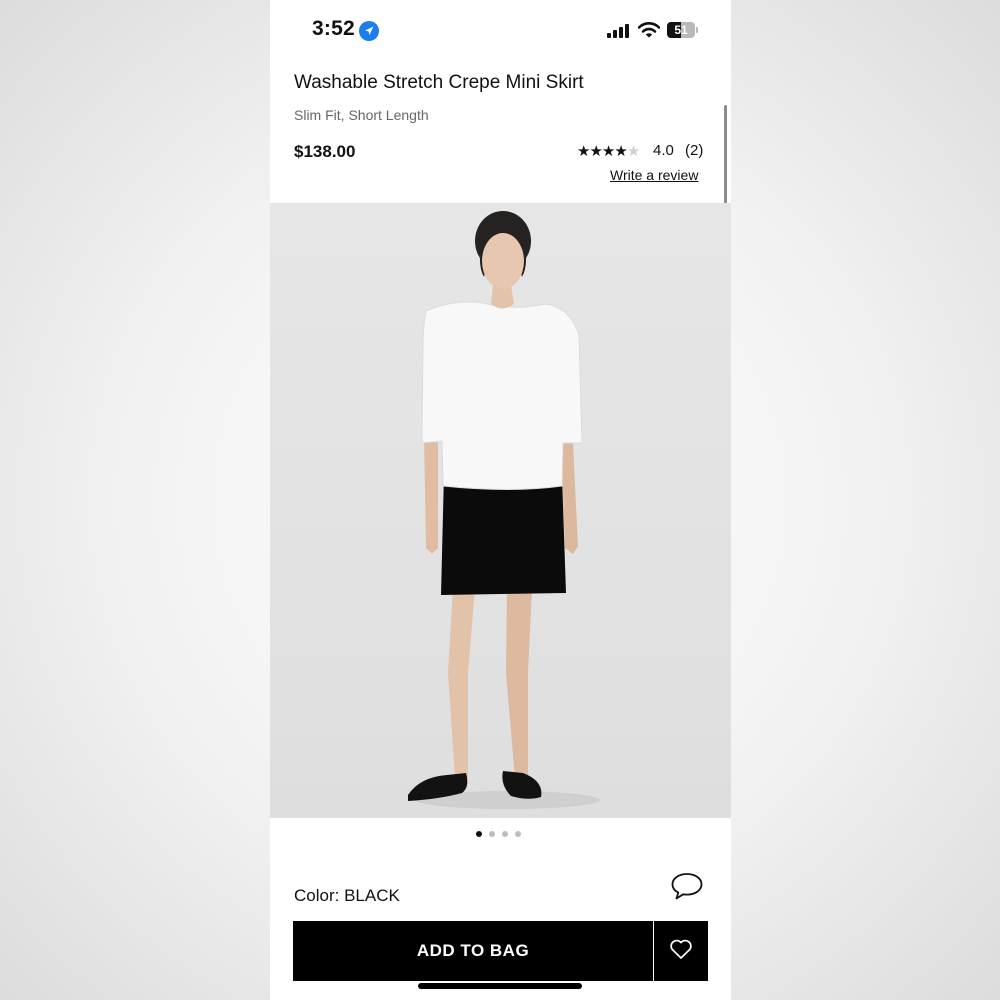 The height and width of the screenshot is (1000, 1000). What do you see at coordinates (663, 150) in the screenshot?
I see `rating-value: 4.0` at bounding box center [663, 150].